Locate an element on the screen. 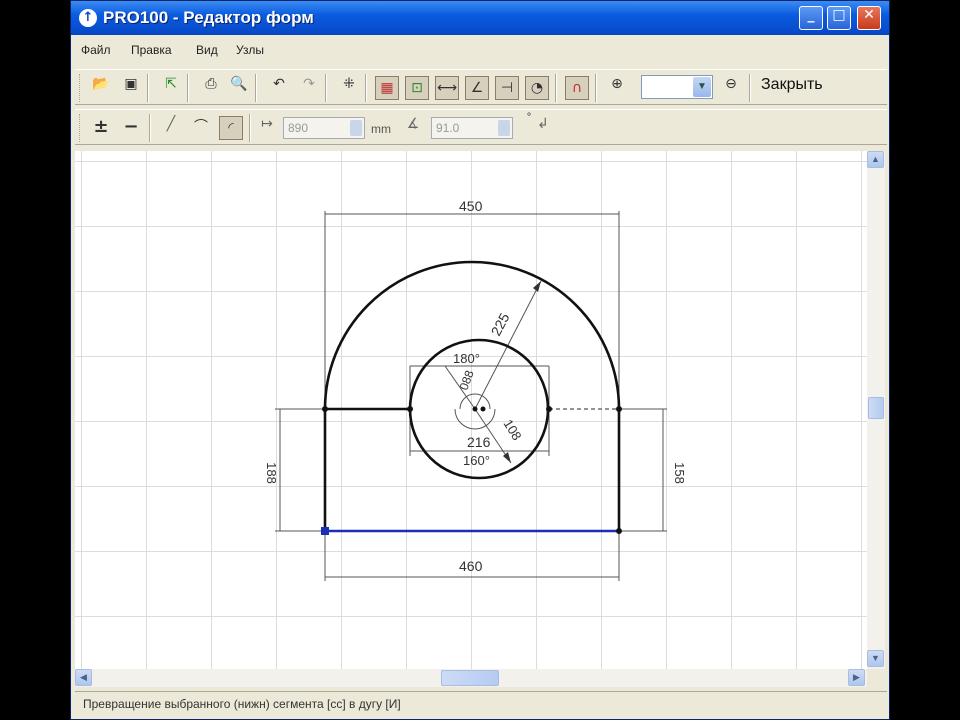 This screenshot has height=720, width=960. menu-nodes: Узлы is located at coordinates (250, 50).